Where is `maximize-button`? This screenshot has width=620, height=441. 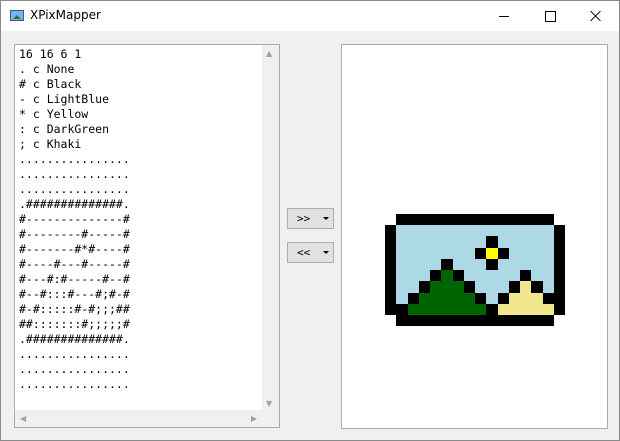 maximize-button is located at coordinates (550, 16).